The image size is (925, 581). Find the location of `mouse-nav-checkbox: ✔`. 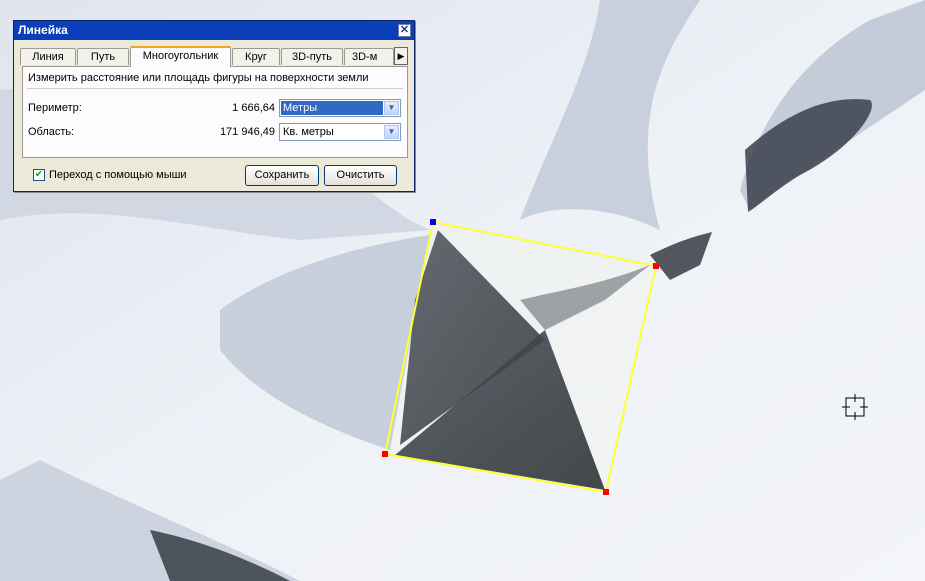

mouse-nav-checkbox: ✔ is located at coordinates (39, 175).